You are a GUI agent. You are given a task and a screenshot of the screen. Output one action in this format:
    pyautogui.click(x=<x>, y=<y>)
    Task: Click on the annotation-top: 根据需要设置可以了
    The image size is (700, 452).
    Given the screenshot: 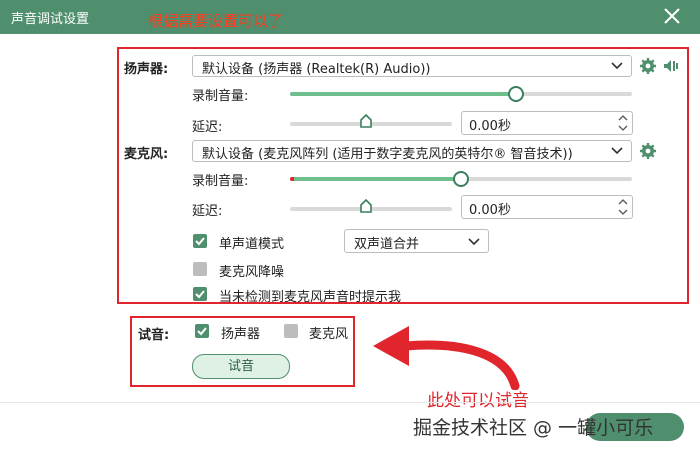 What is the action you would take?
    pyautogui.click(x=216, y=21)
    